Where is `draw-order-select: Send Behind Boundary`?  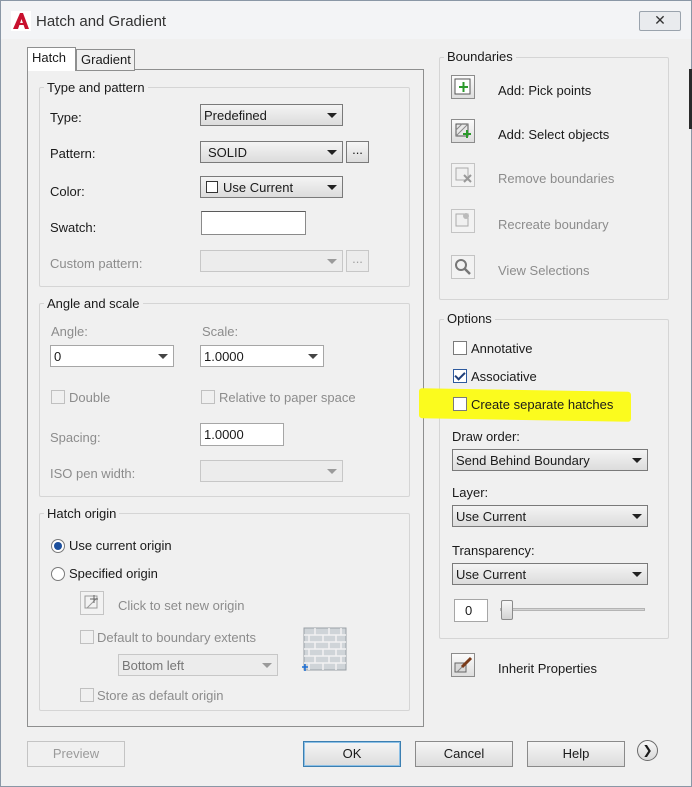
draw-order-select: Send Behind Boundary is located at coordinates (550, 460).